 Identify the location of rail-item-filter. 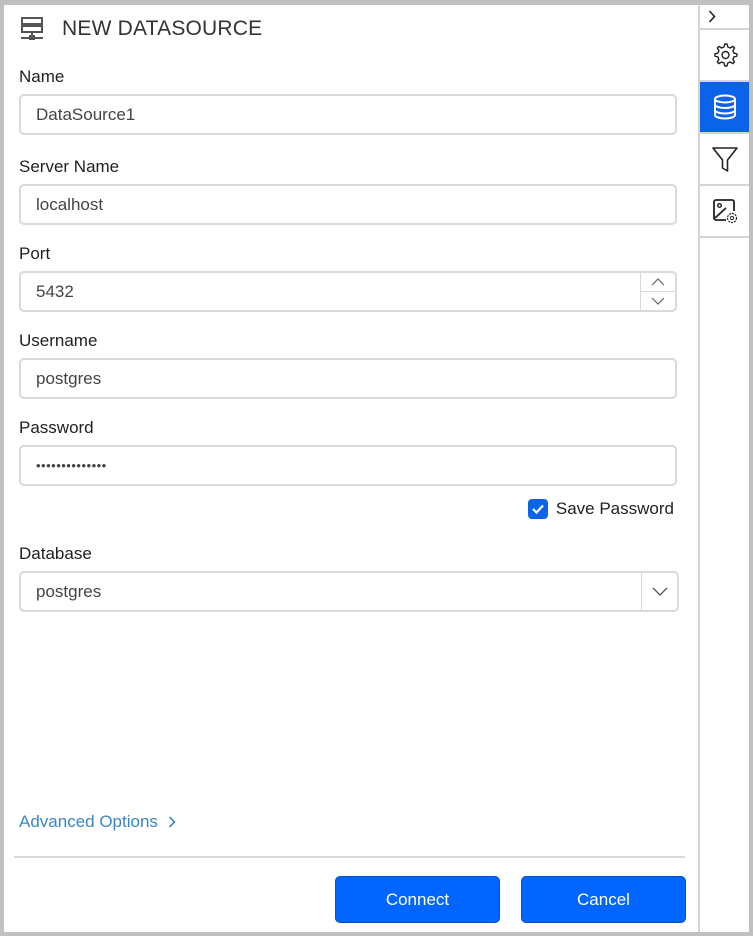
(724, 160).